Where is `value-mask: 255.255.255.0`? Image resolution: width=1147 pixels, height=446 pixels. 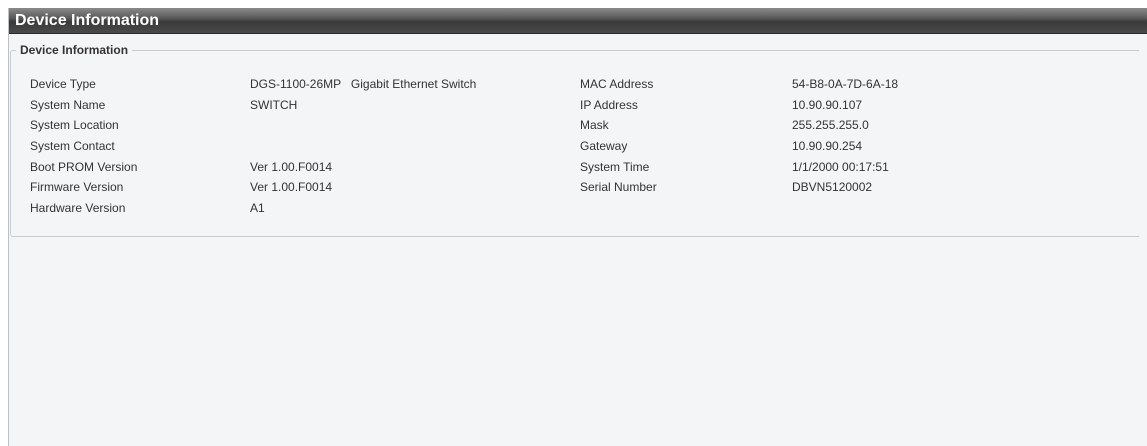 value-mask: 255.255.255.0 is located at coordinates (830, 125).